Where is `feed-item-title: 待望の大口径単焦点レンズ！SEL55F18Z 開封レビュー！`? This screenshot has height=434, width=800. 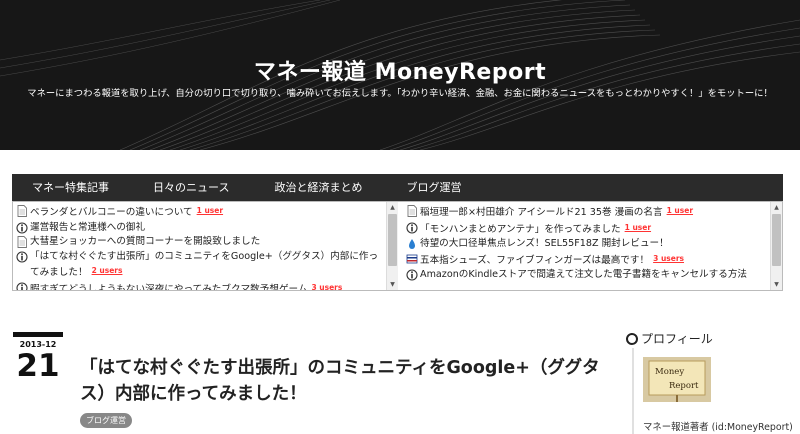
feed-item-title: 待望の大口径単焦点レンズ！SEL55F18Z 開封レビュー！ is located at coordinates (544, 243).